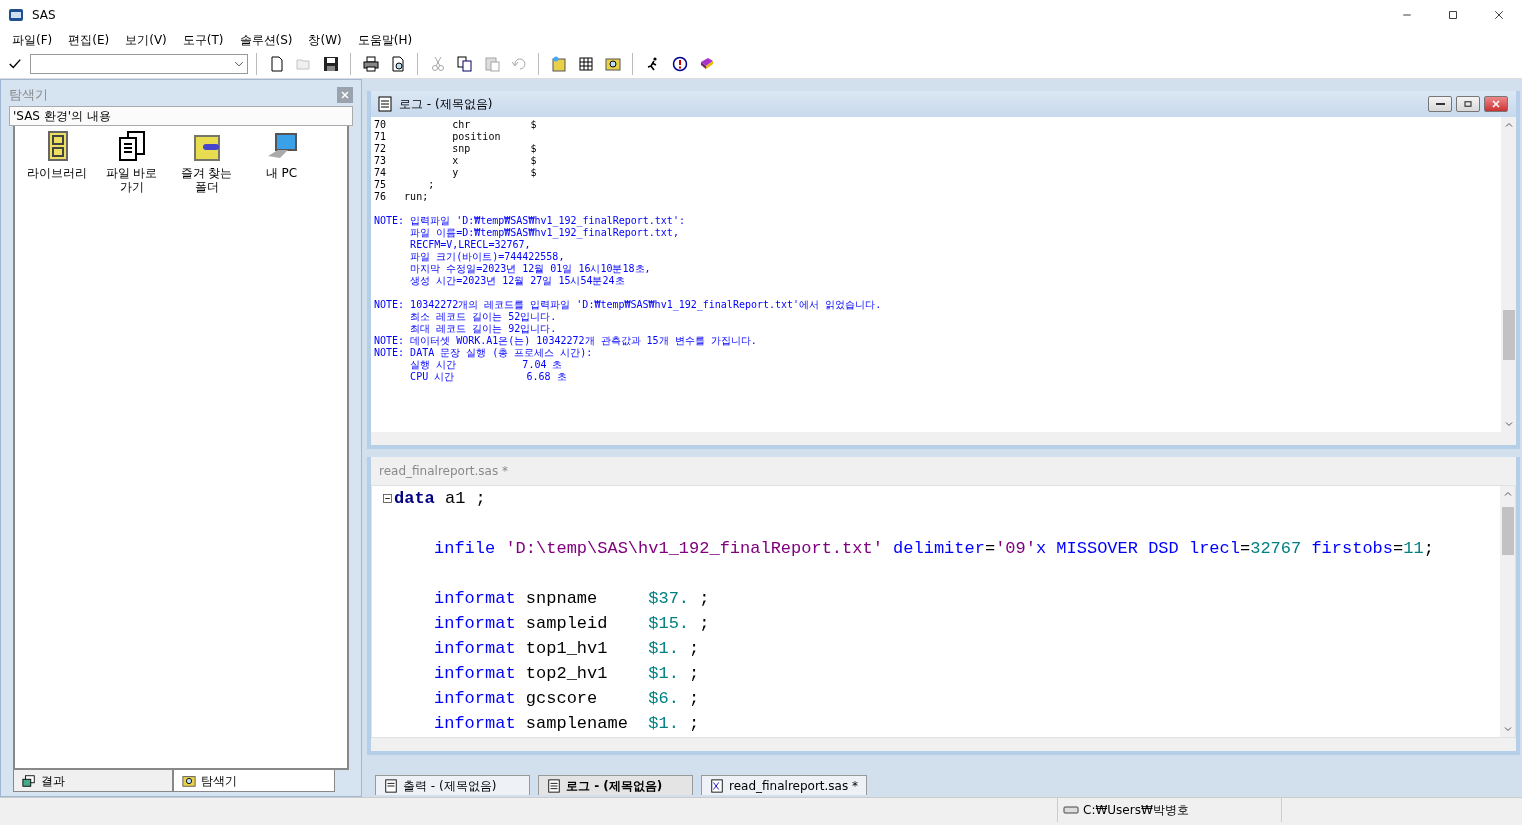 This screenshot has height=825, width=1522. What do you see at coordinates (29, 780) in the screenshot?
I see `windows-icon` at bounding box center [29, 780].